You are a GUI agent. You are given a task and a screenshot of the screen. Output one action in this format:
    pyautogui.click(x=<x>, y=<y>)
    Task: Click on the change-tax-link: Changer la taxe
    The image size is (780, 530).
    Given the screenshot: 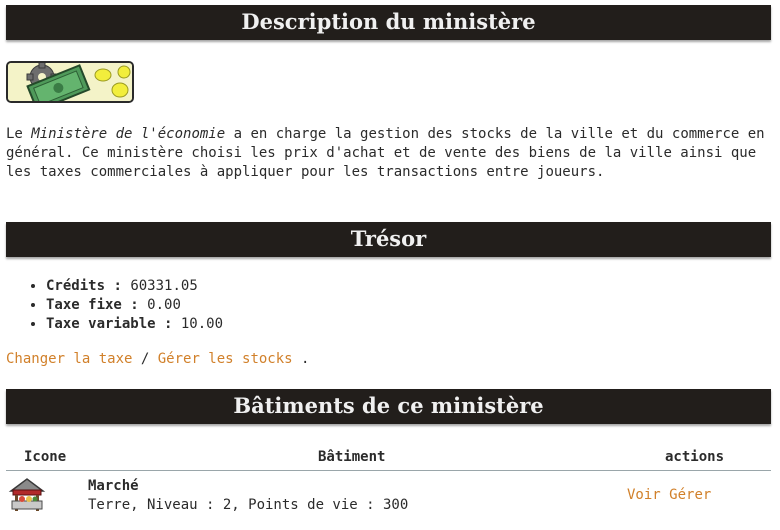 What is the action you would take?
    pyautogui.click(x=69, y=359)
    